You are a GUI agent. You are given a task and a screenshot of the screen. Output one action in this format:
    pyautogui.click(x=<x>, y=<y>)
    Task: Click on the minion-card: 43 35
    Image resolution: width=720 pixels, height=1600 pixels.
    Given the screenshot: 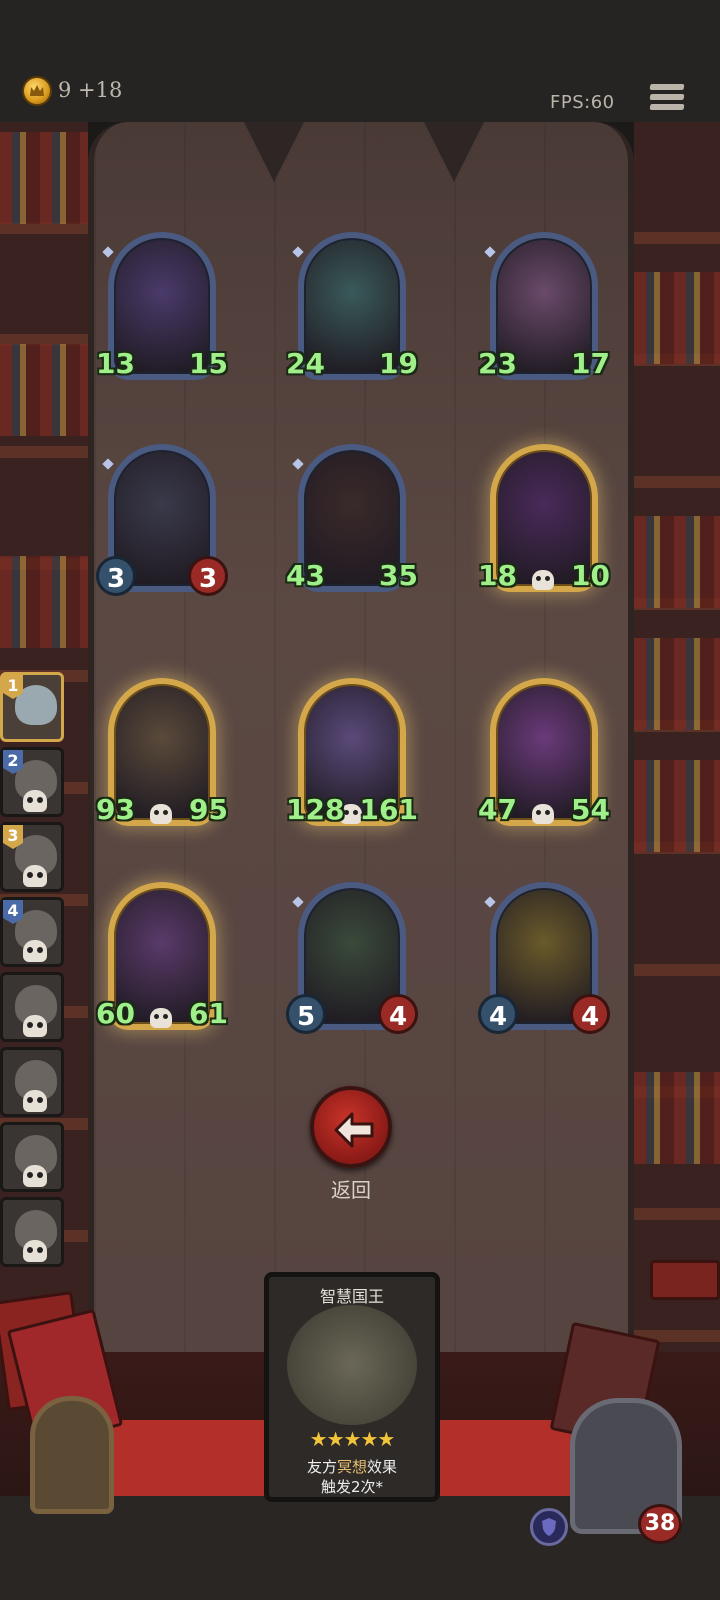 What is the action you would take?
    pyautogui.click(x=352, y=518)
    